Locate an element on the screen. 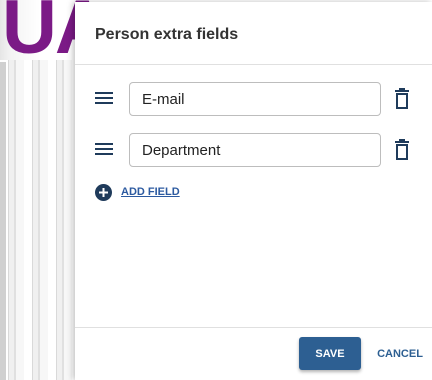  plus-circle-icon is located at coordinates (103, 192).